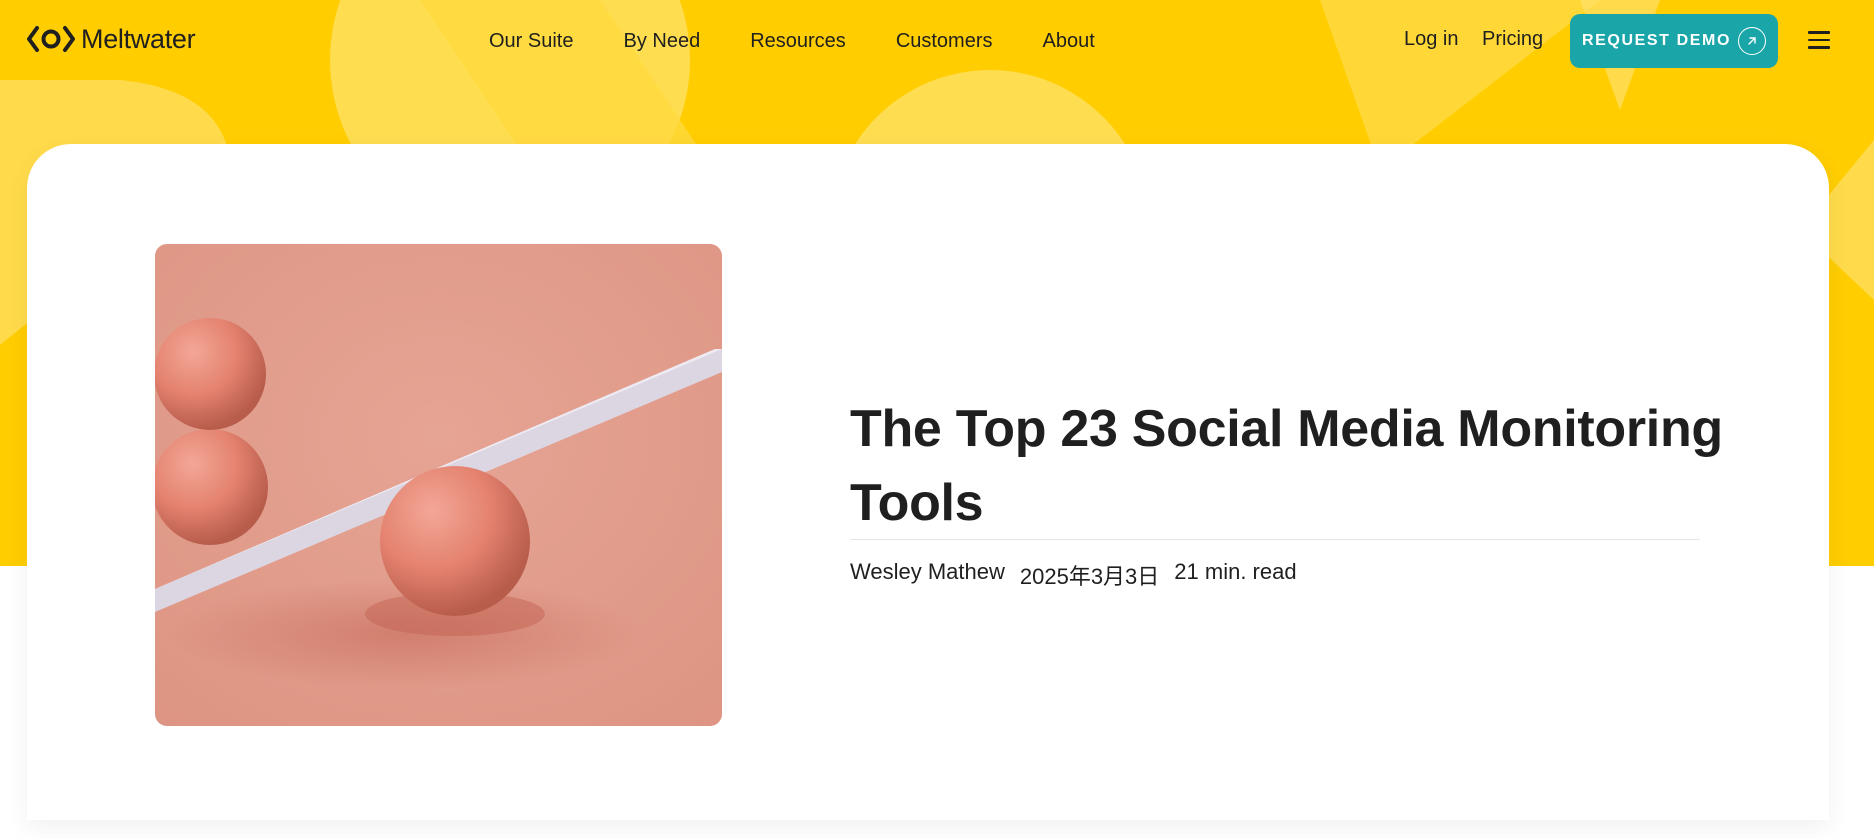 This screenshot has height=839, width=1874. Describe the element at coordinates (1275, 539) in the screenshot. I see `title-divider` at that location.